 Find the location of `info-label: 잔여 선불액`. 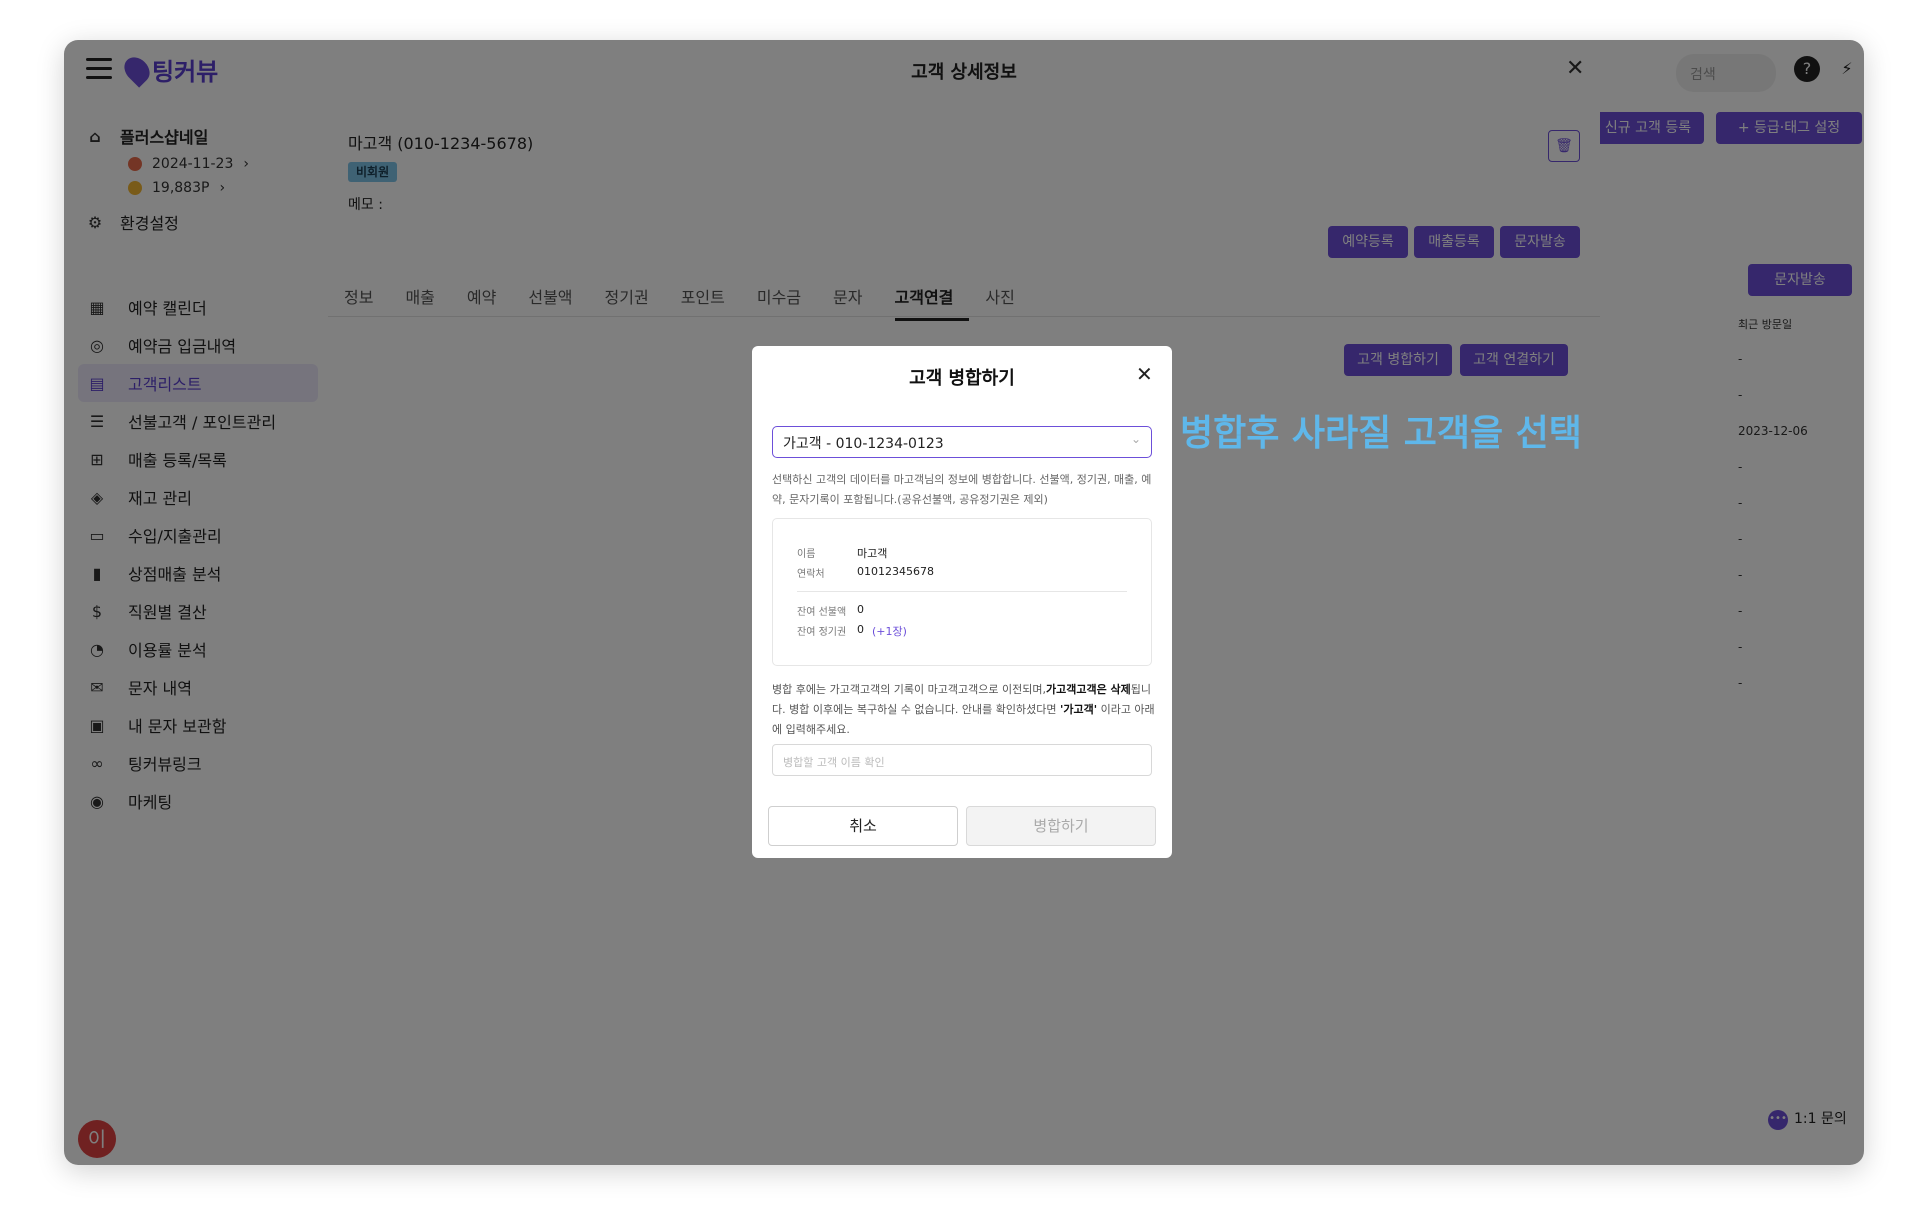

info-label: 잔여 선불액 is located at coordinates (822, 612).